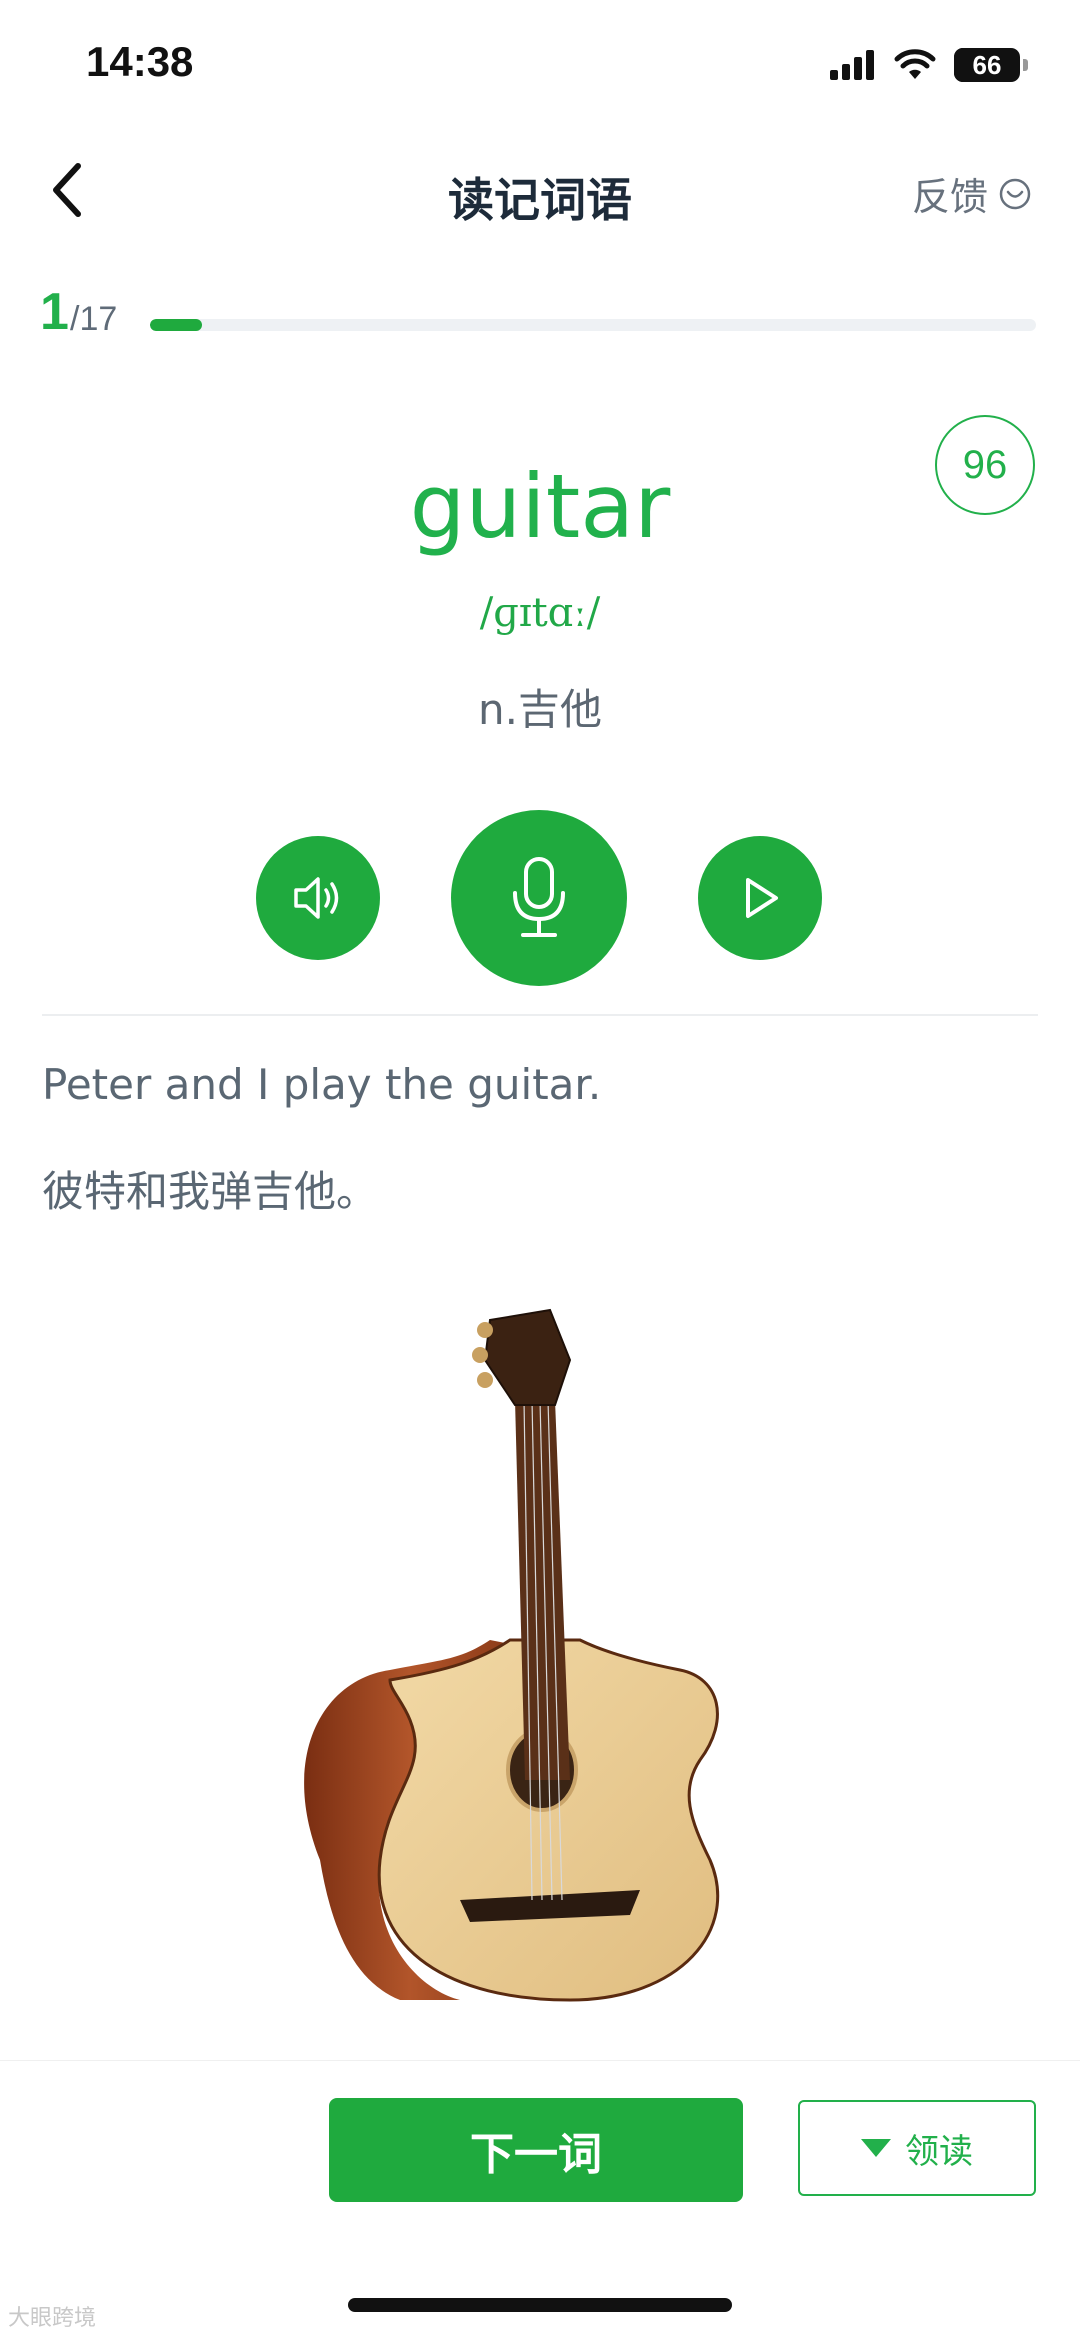 This screenshot has width=1080, height=2337. Describe the element at coordinates (939, 2151) in the screenshot. I see `follow-read-label: 领读` at that location.